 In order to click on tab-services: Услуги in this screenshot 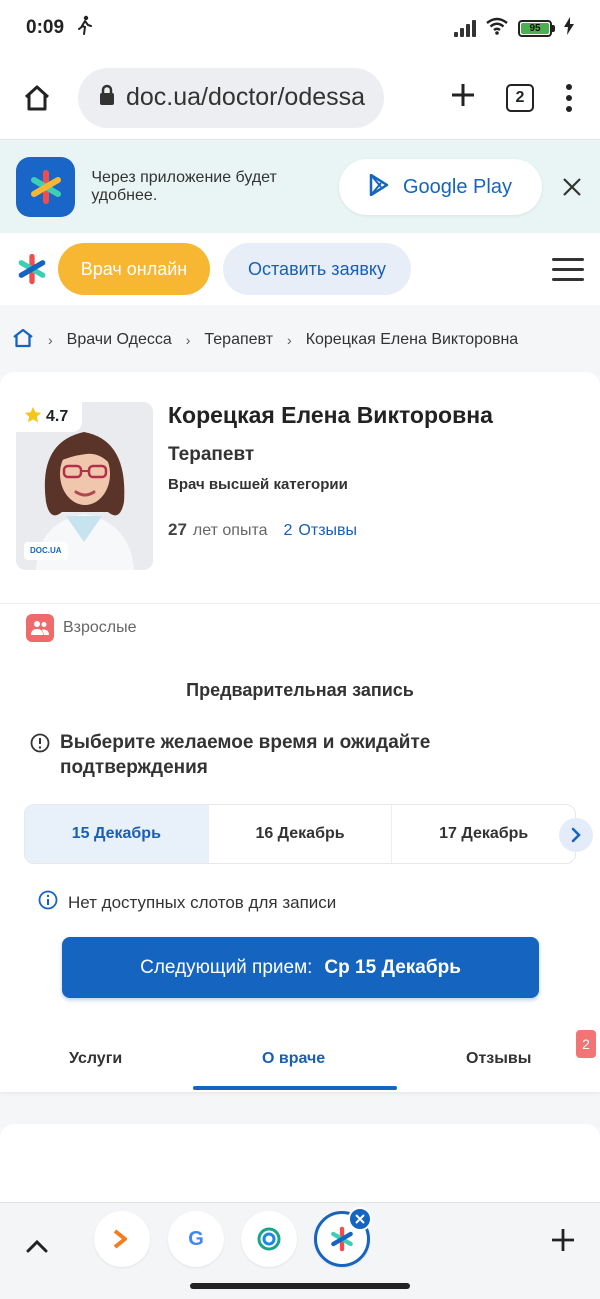, I will do `click(95, 1059)`.